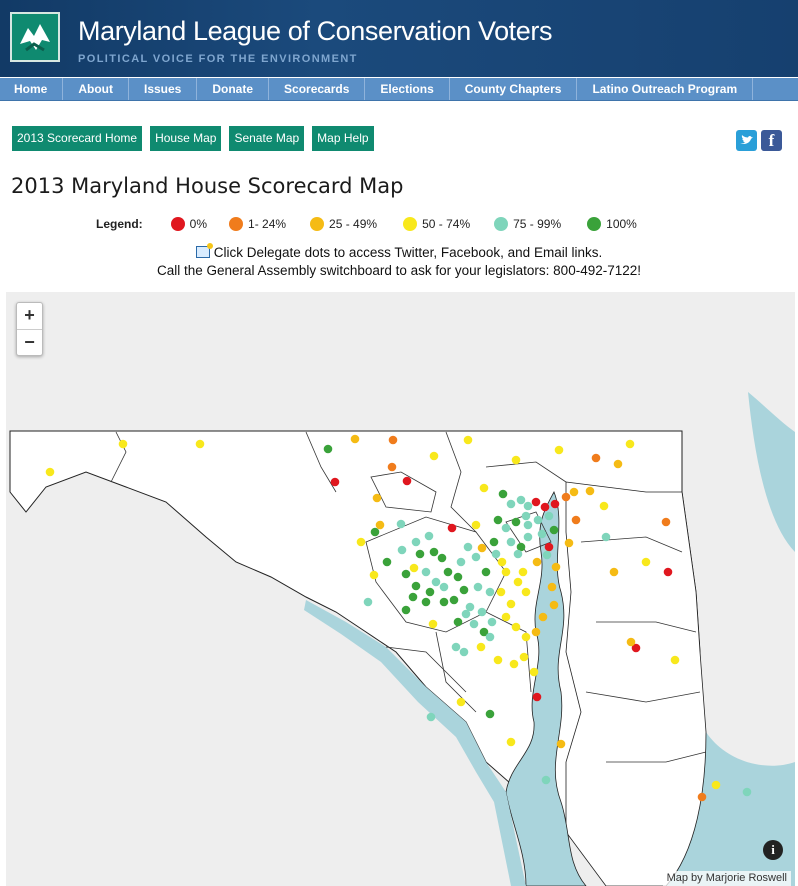 This screenshot has height=886, width=798. Describe the element at coordinates (163, 89) in the screenshot. I see `nav-item-issues: Issues` at that location.